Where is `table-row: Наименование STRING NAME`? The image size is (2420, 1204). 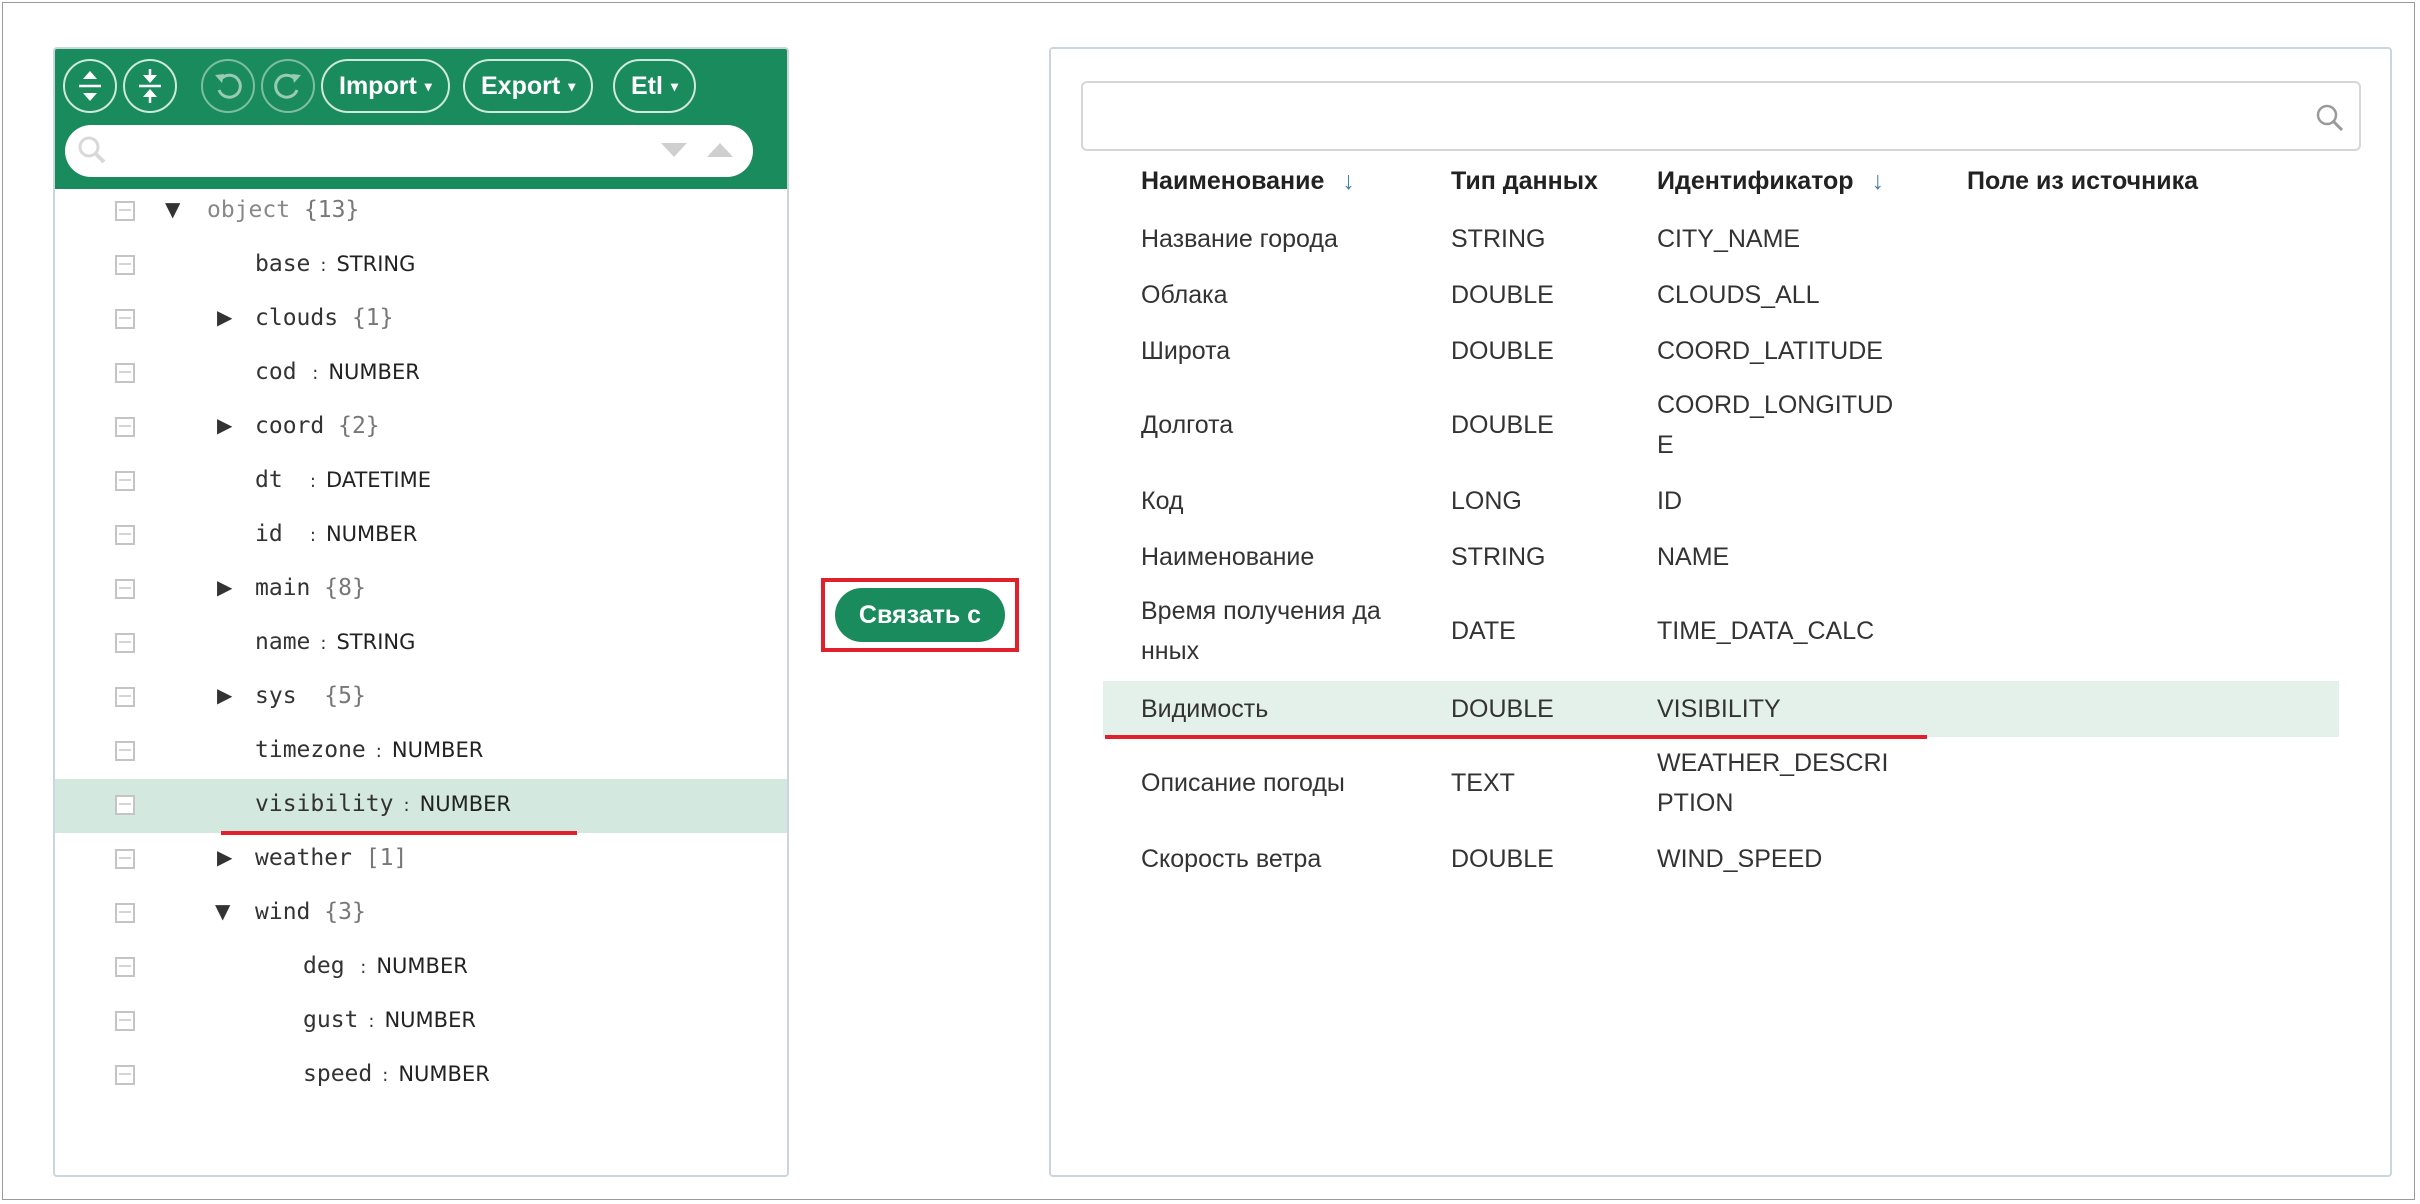
table-row: Наименование STRING NAME is located at coordinates (1721, 557).